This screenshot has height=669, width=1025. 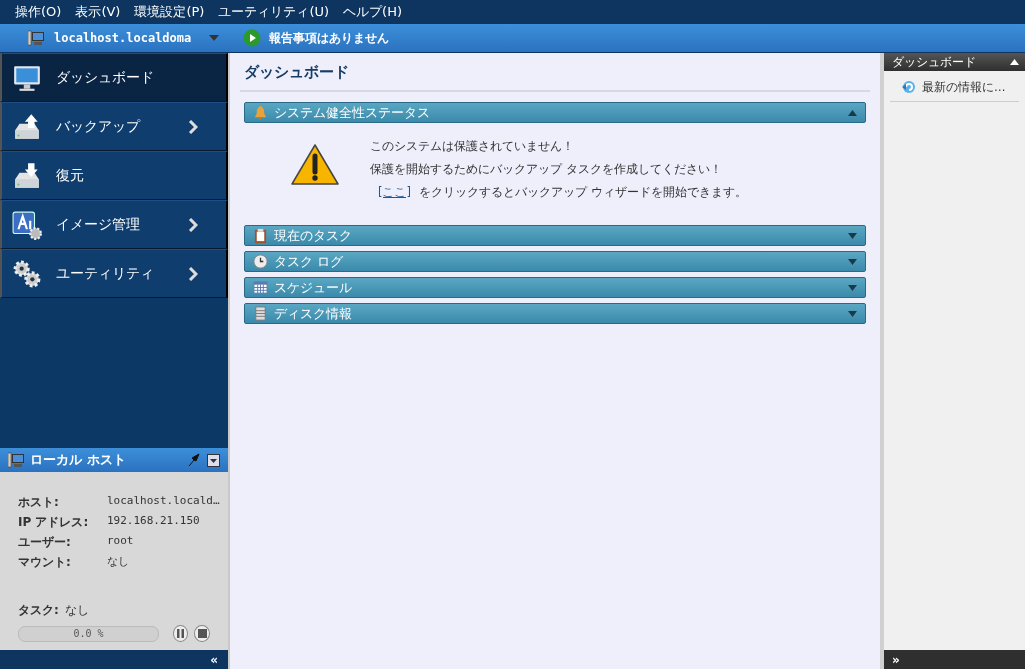 I want to click on gears-icon, so click(x=27, y=273).